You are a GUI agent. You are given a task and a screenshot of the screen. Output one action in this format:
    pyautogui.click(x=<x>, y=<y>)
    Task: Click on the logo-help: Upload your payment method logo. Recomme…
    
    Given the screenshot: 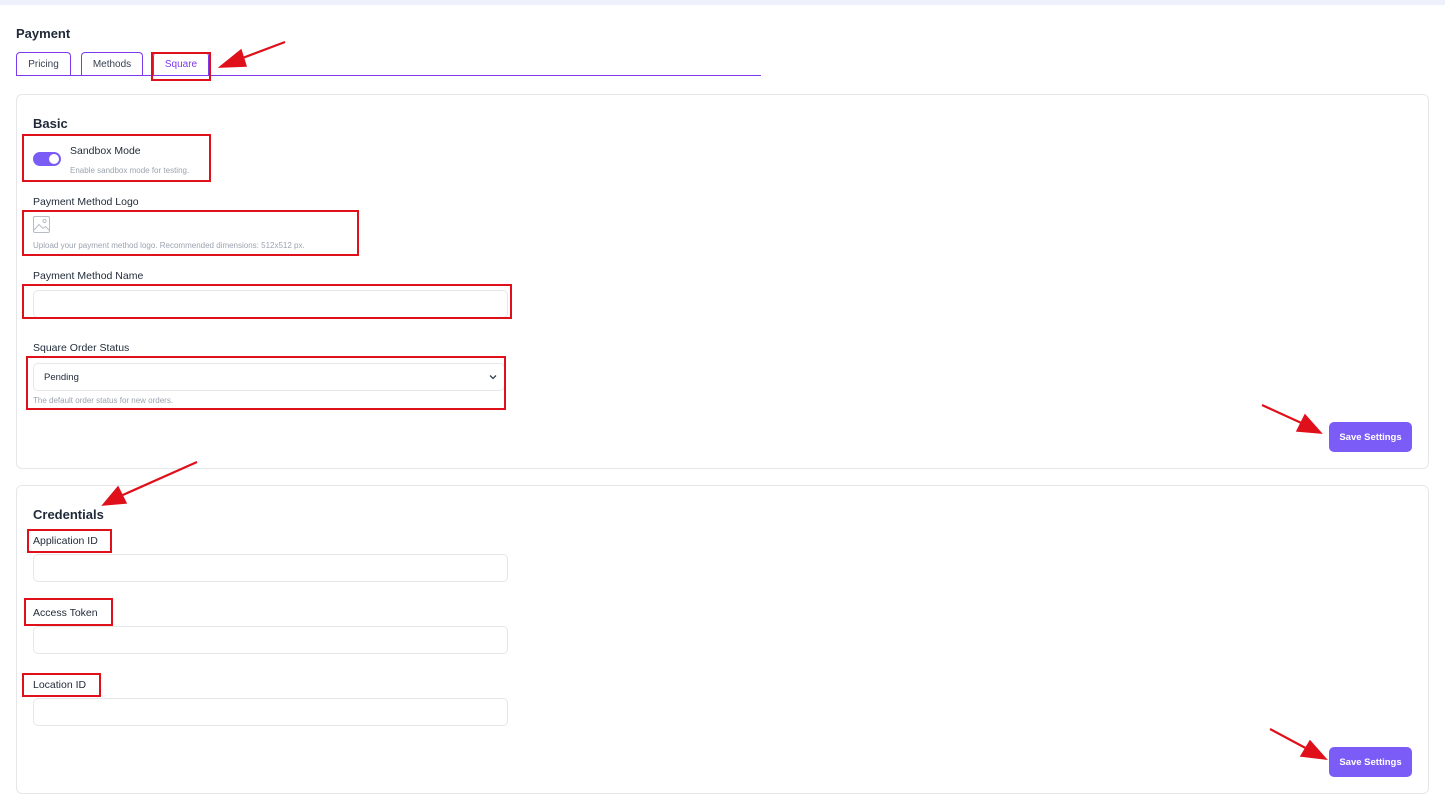 What is the action you would take?
    pyautogui.click(x=169, y=245)
    